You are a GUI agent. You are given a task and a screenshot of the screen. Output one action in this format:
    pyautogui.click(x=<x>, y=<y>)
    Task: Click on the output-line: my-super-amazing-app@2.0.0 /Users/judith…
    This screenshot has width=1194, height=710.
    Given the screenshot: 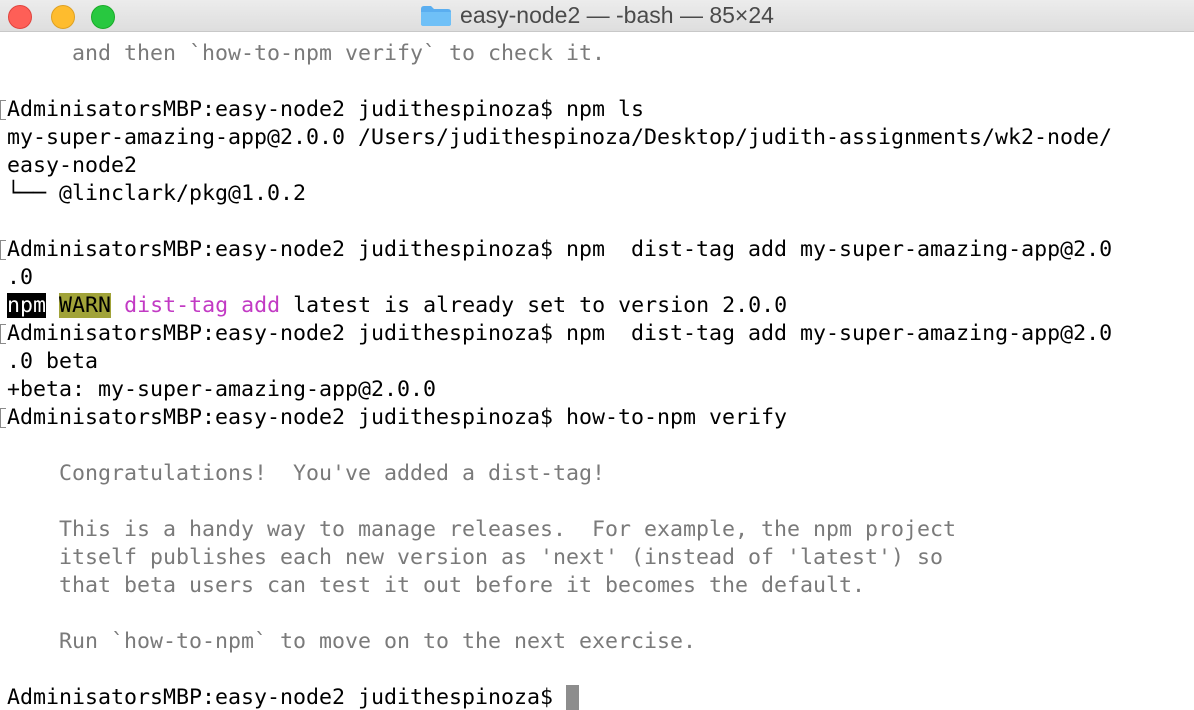 What is the action you would take?
    pyautogui.click(x=597, y=138)
    